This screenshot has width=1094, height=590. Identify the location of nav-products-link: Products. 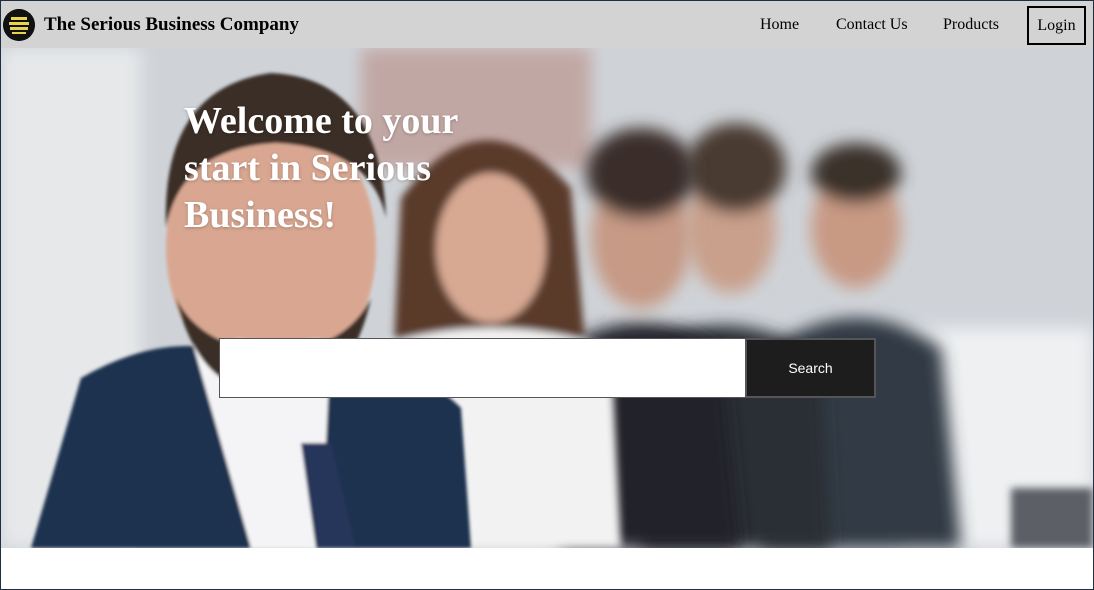
(971, 25).